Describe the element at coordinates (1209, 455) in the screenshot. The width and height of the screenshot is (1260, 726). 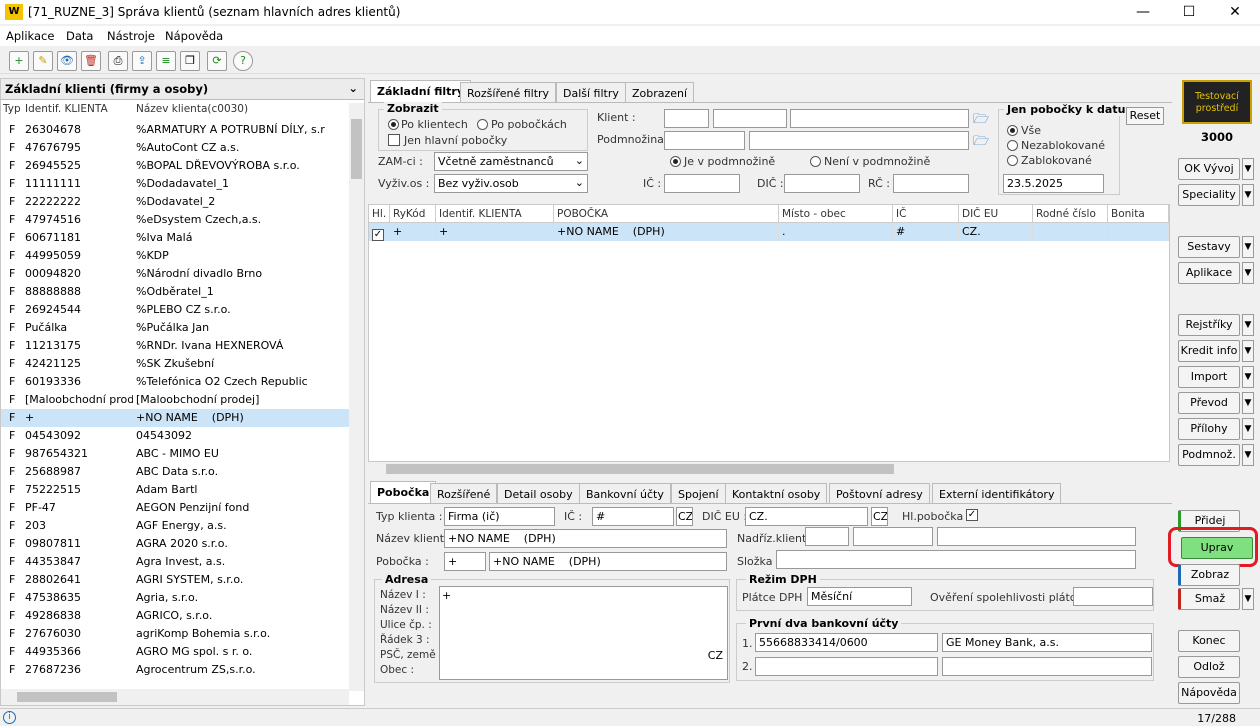
I see `podmnoz-button: Podmnož.` at that location.